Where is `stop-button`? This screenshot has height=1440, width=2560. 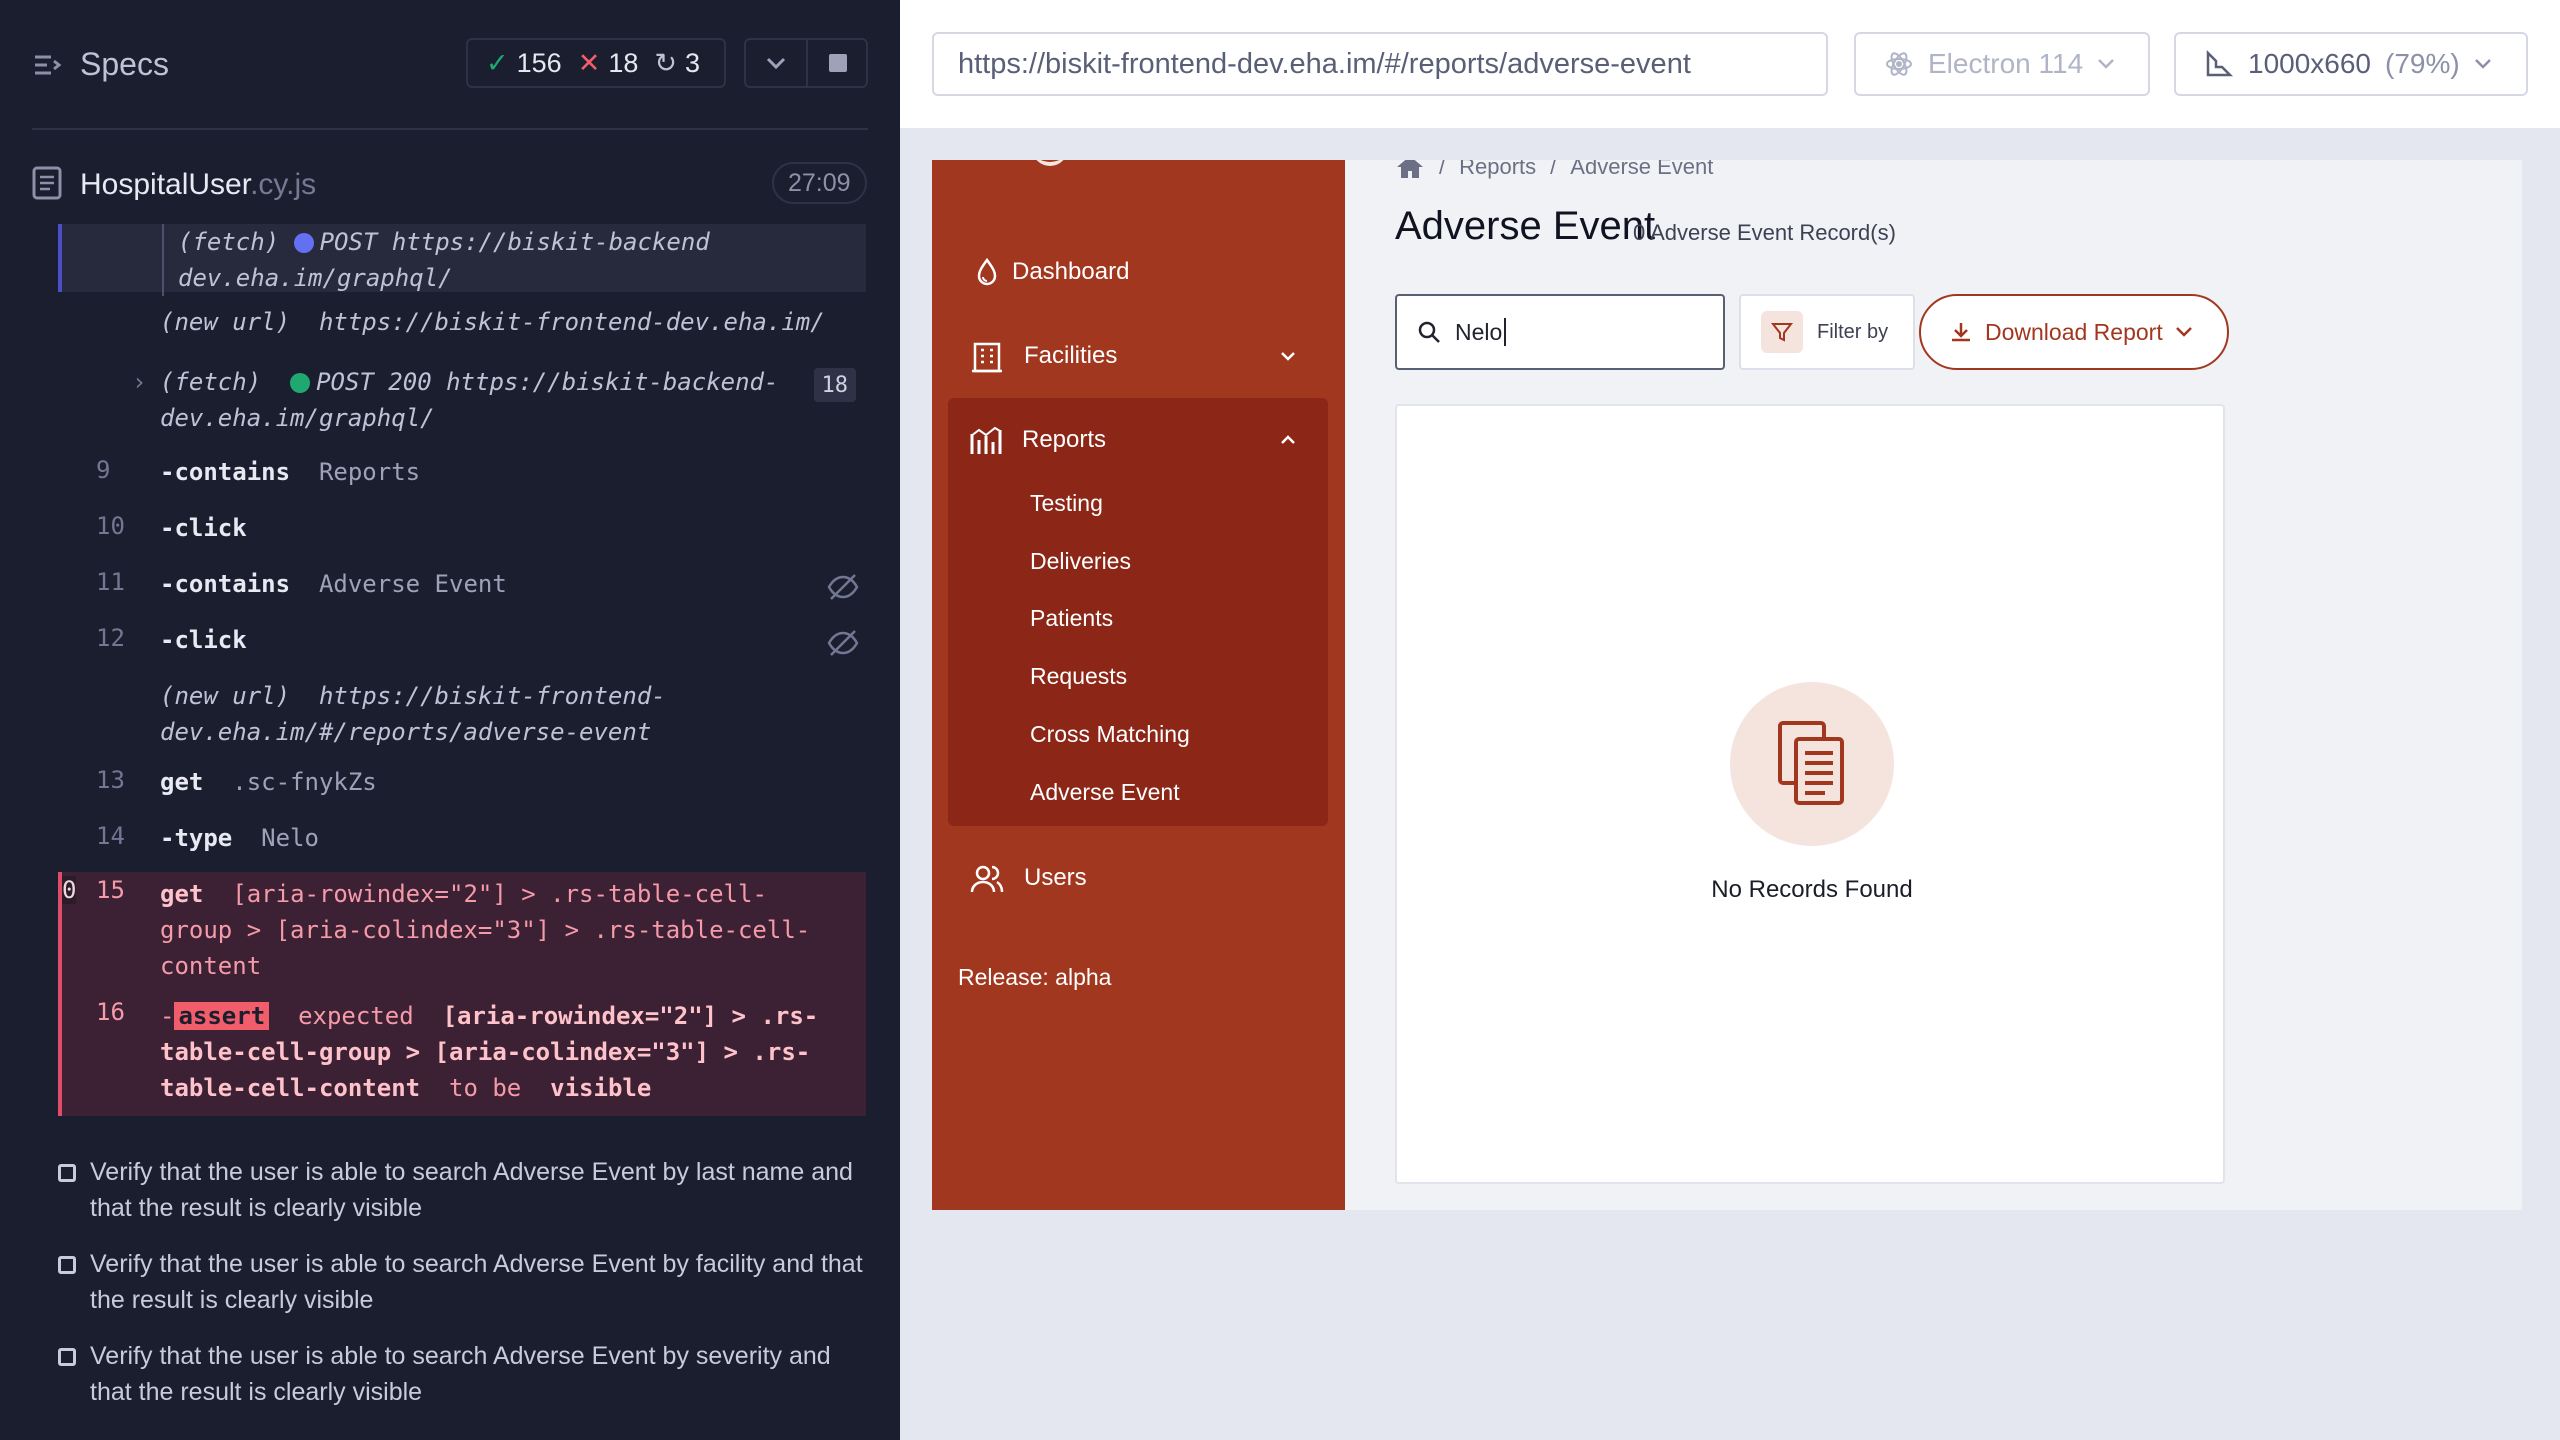
stop-button is located at coordinates (838, 63).